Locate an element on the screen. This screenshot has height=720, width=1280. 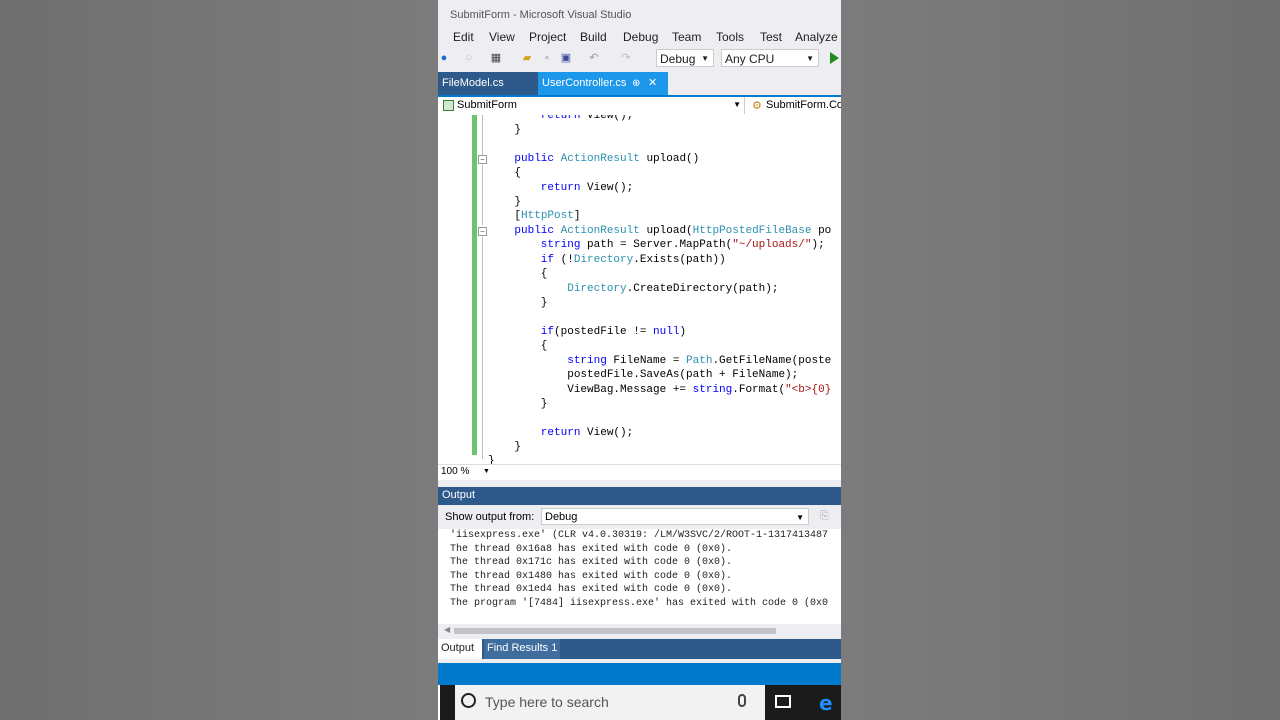
tool-window-tabs: Output Find Results 1 is located at coordinates (639, 649).